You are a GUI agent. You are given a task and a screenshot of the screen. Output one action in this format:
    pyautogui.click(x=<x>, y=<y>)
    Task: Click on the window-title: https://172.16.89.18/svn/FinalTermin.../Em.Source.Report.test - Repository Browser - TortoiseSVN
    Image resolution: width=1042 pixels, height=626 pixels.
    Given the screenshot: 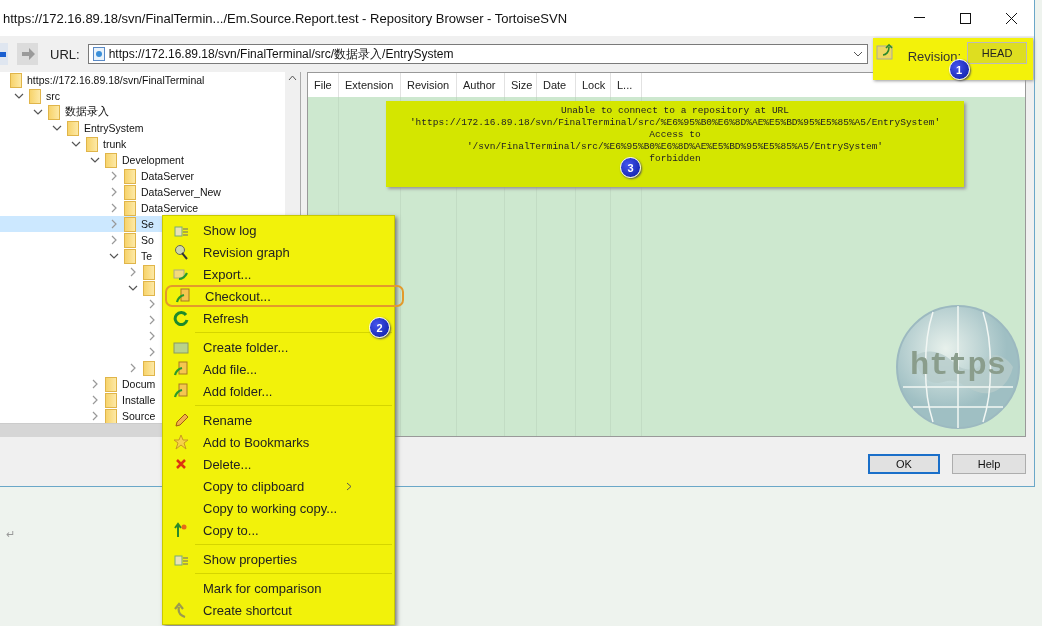 What is the action you would take?
    pyautogui.click(x=286, y=18)
    